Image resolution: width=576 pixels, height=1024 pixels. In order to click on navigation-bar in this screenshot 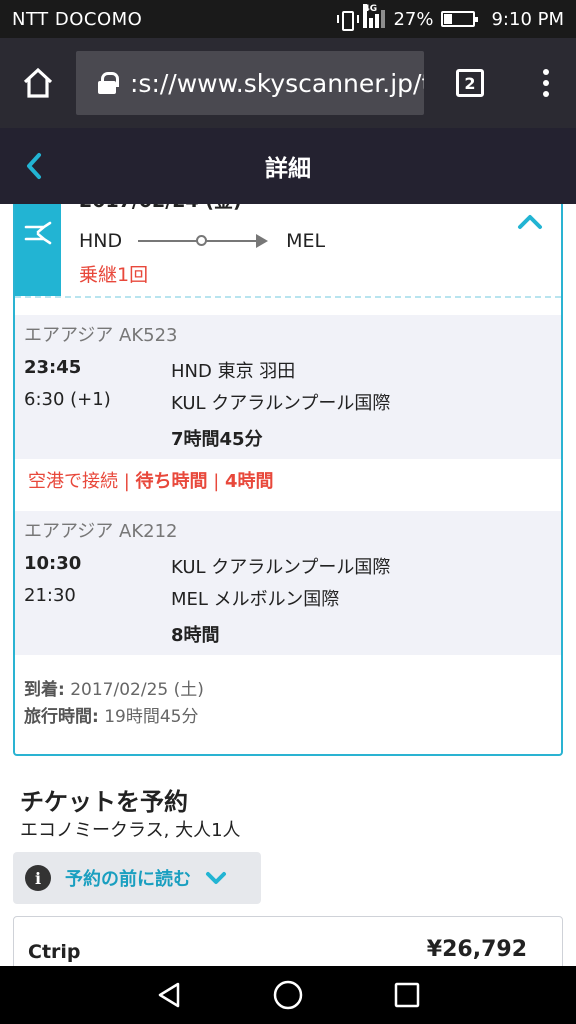, I will do `click(288, 995)`.